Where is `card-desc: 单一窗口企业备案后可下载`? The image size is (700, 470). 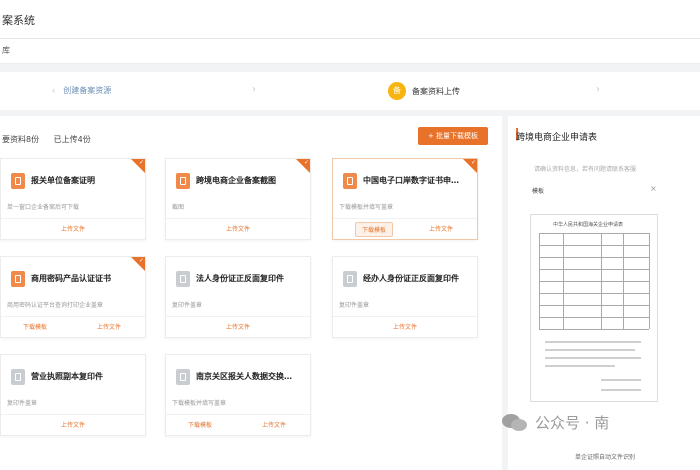
card-desc: 单一窗口企业备案后可下载 is located at coordinates (43, 207).